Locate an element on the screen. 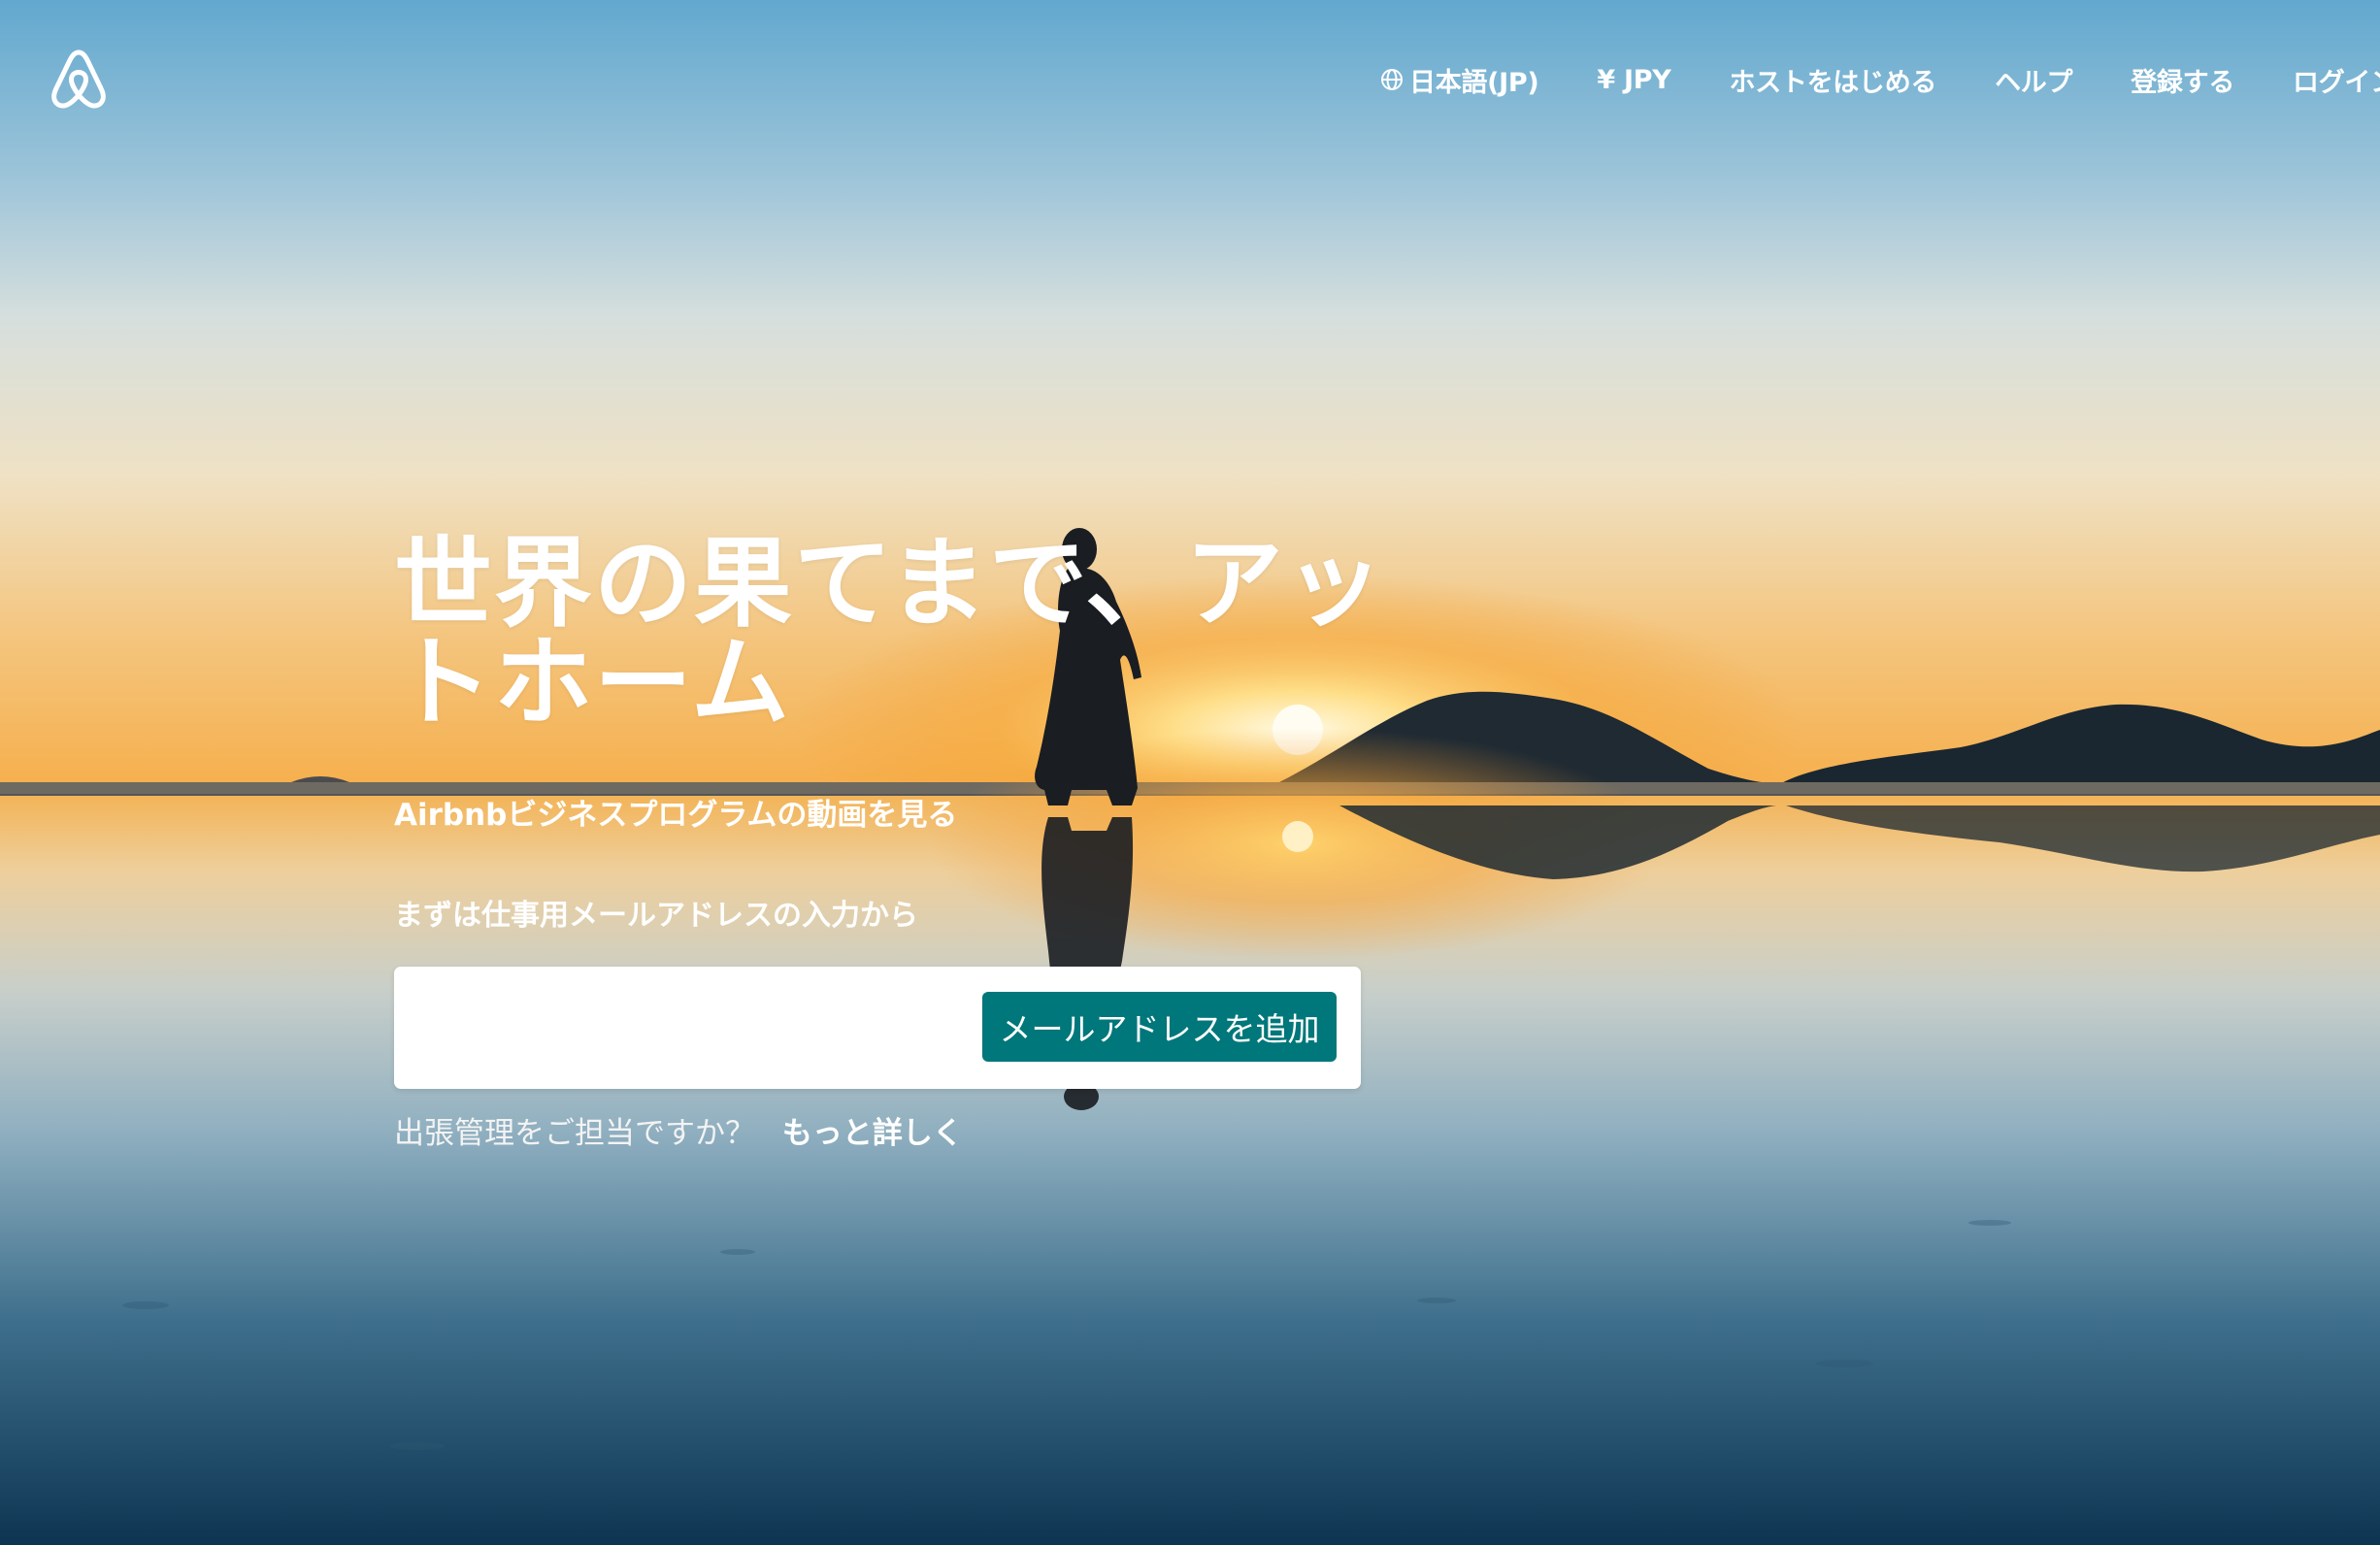 This screenshot has width=2380, height=1545. globe-icon is located at coordinates (1392, 79).